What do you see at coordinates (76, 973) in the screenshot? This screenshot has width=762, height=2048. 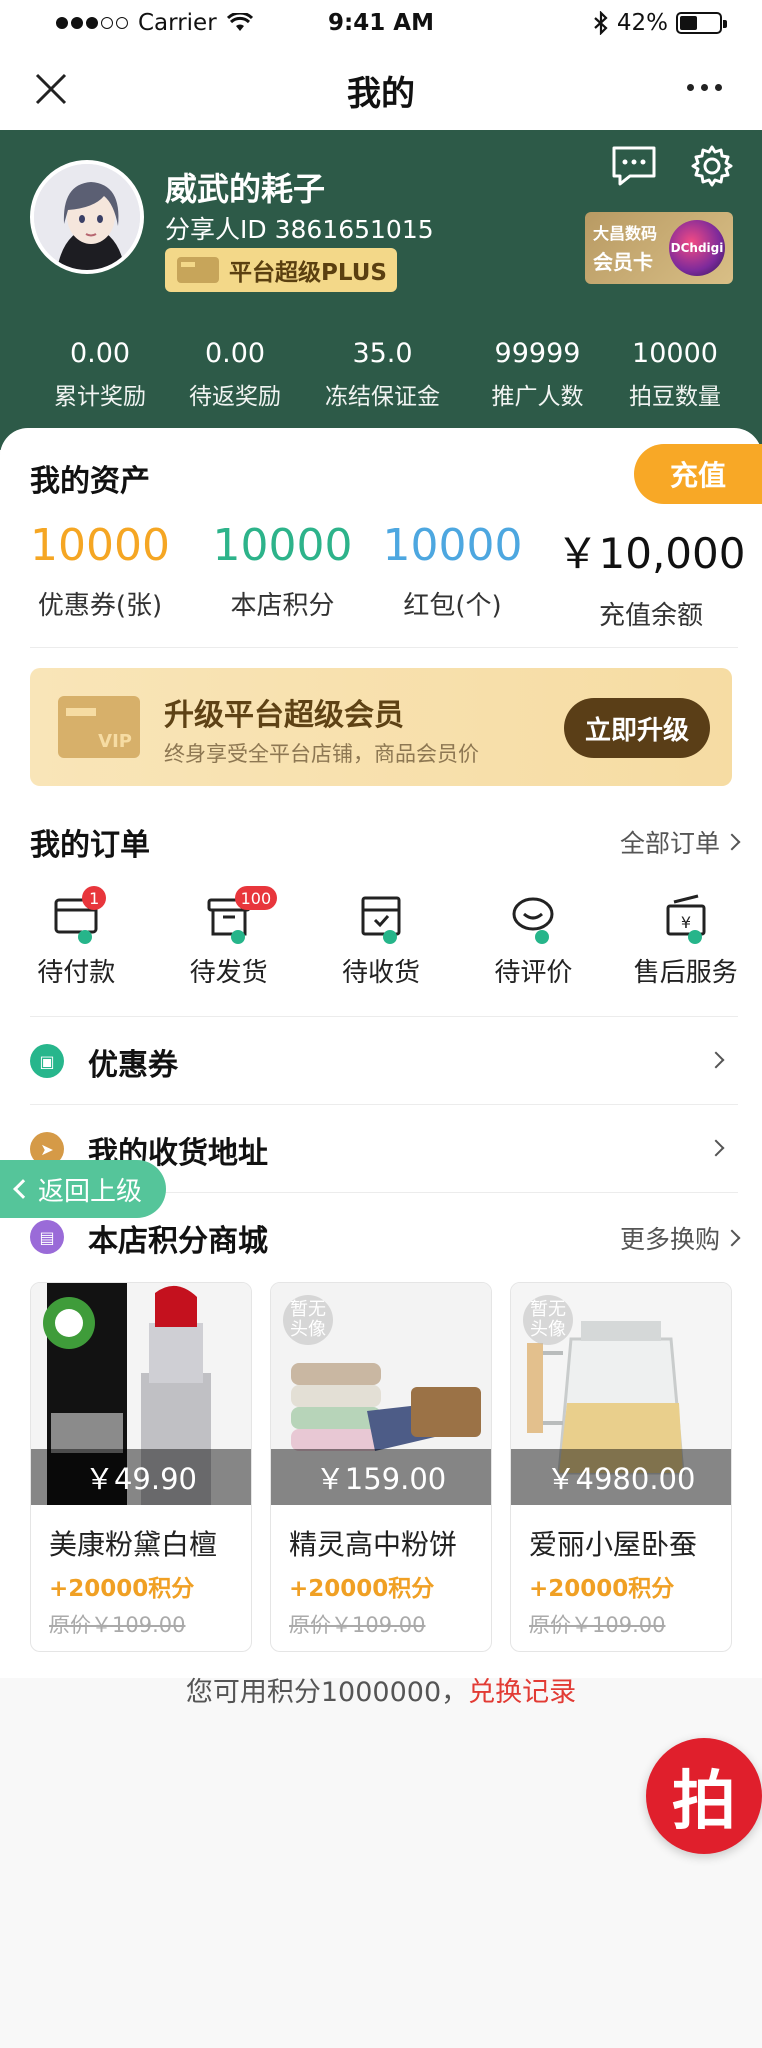 I see `order-label: 待付款` at bounding box center [76, 973].